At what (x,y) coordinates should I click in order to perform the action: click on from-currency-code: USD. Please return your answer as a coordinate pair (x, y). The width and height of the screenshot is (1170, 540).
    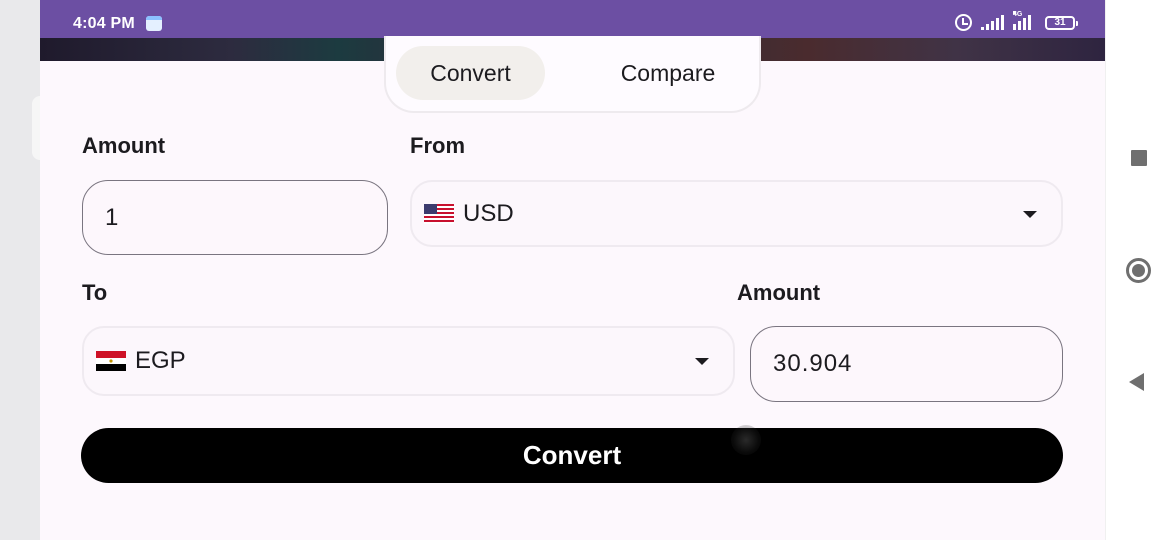
    Looking at the image, I should click on (488, 213).